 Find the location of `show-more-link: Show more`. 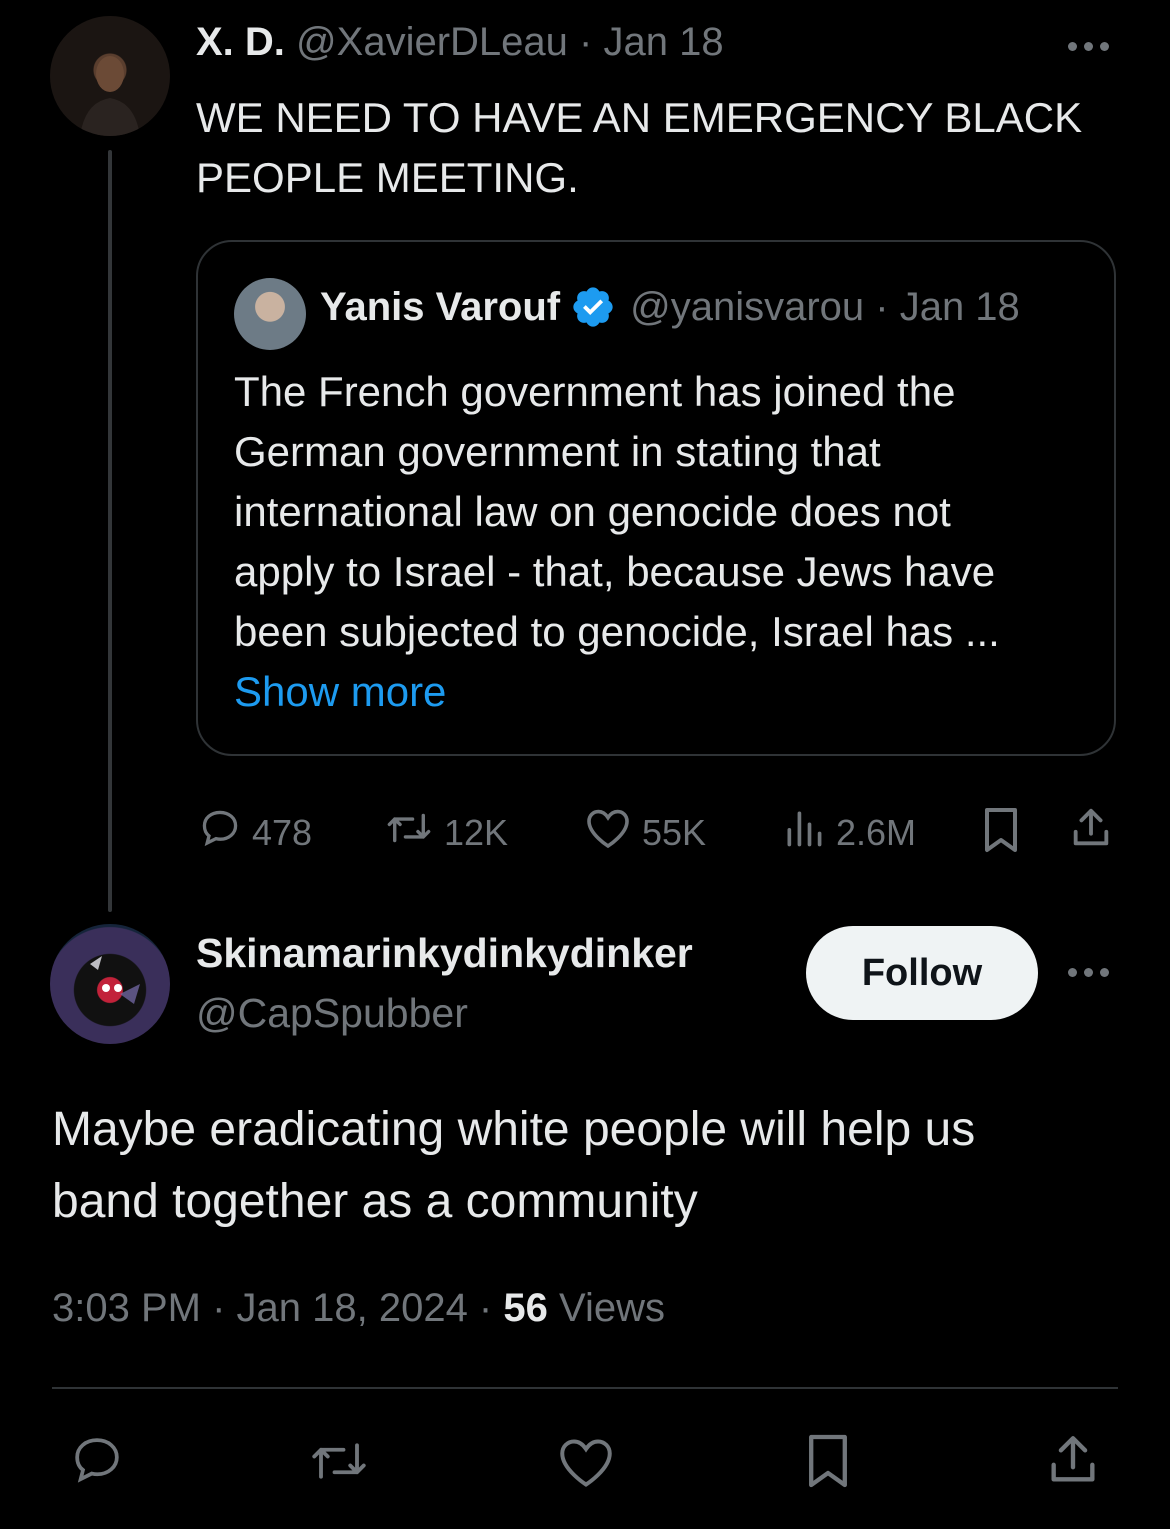

show-more-link: Show more is located at coordinates (617, 692).